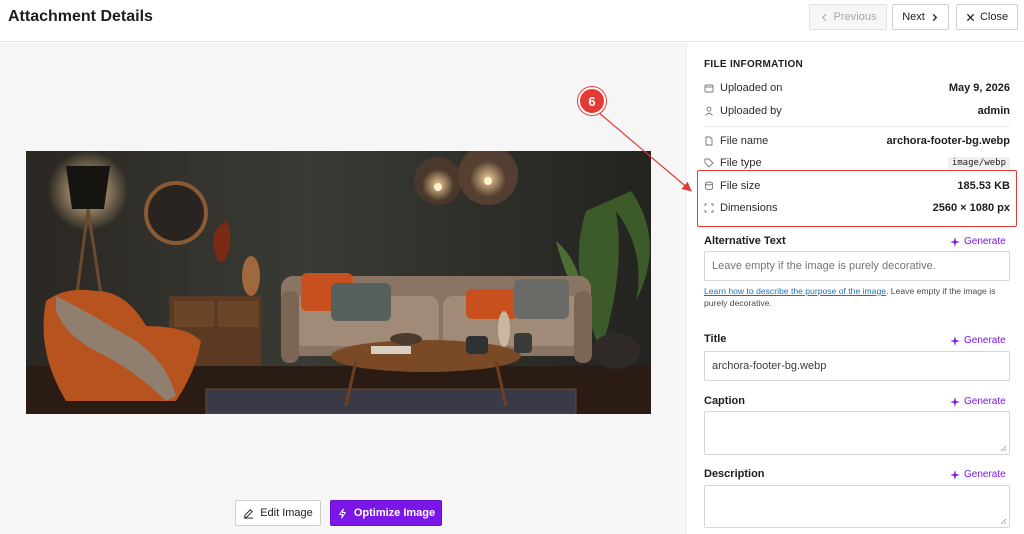 Image resolution: width=1024 pixels, height=534 pixels. What do you see at coordinates (709, 111) in the screenshot?
I see `user-icon` at bounding box center [709, 111].